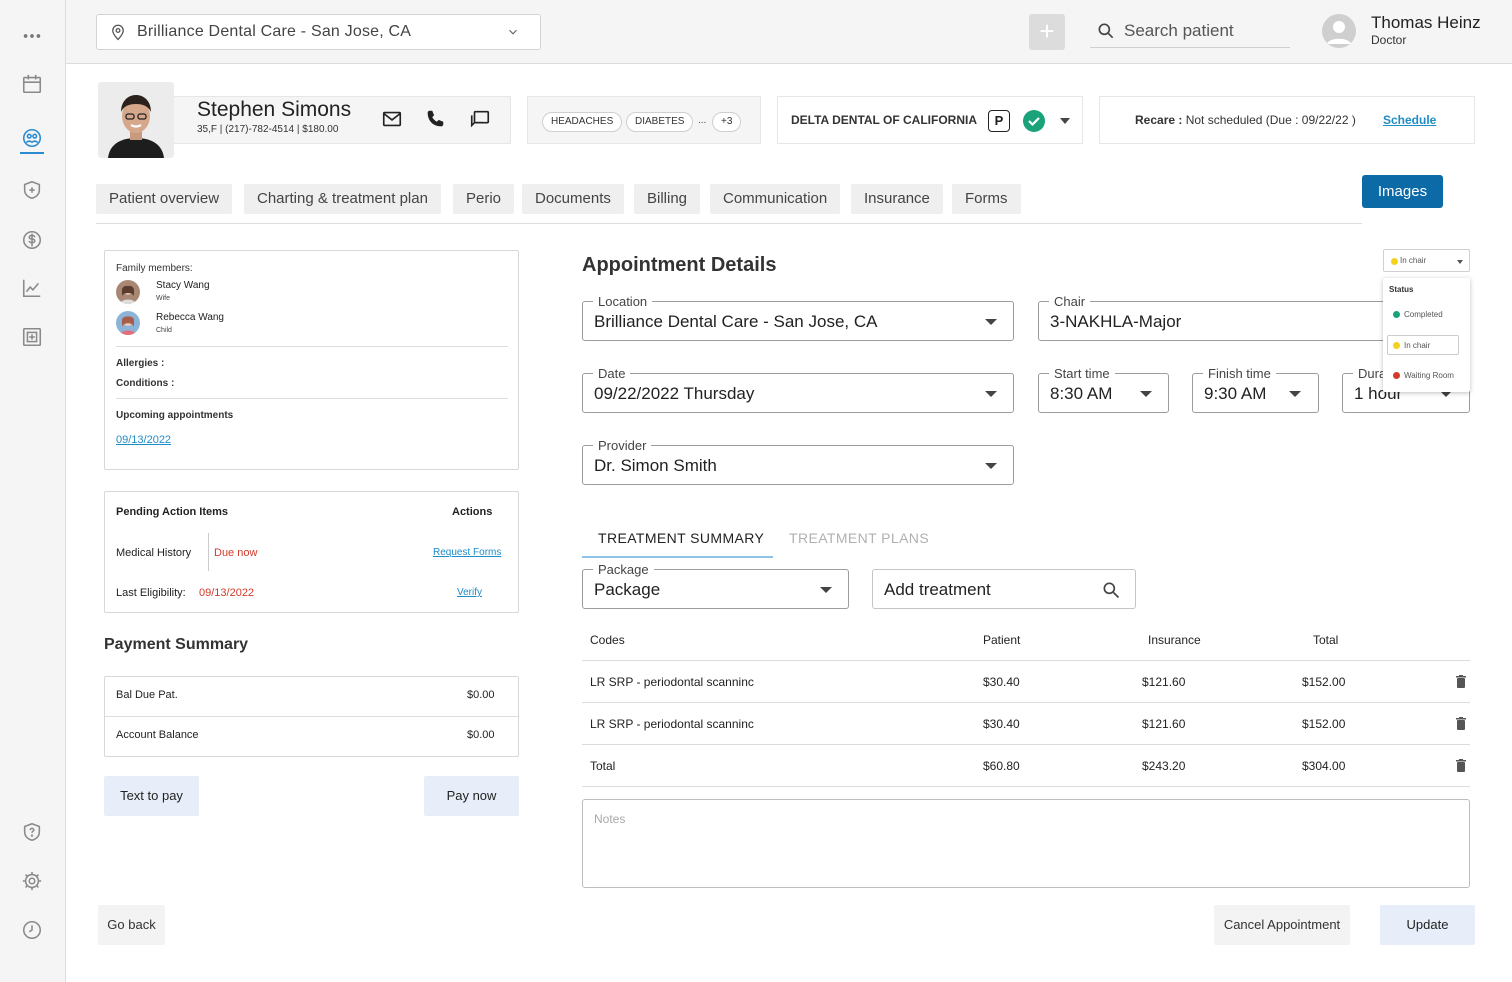 The height and width of the screenshot is (982, 1512). I want to click on package-field: Package Package, so click(715, 585).